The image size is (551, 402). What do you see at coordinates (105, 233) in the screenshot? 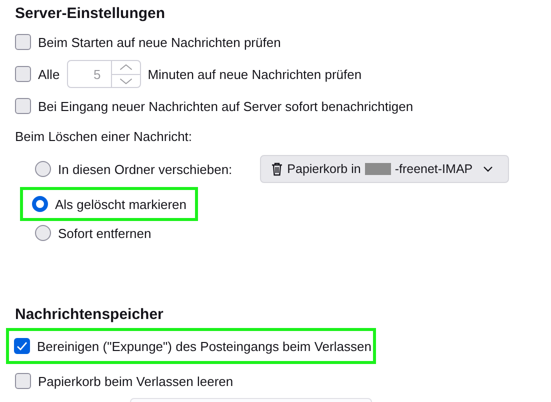
I see `option-label: Sofort entfernen` at bounding box center [105, 233].